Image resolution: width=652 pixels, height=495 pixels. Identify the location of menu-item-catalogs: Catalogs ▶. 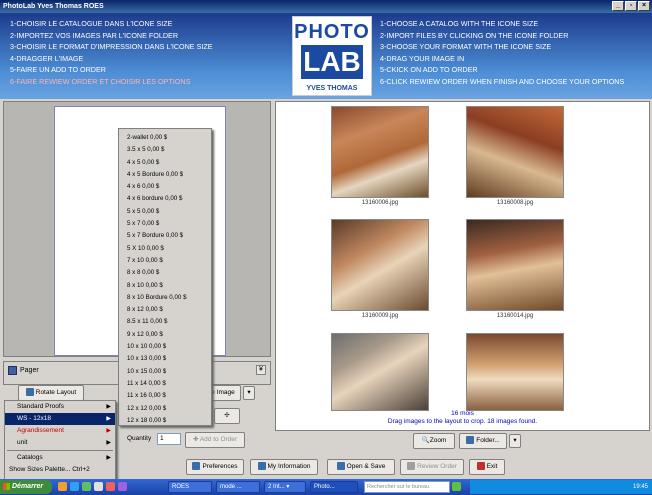
(60, 458).